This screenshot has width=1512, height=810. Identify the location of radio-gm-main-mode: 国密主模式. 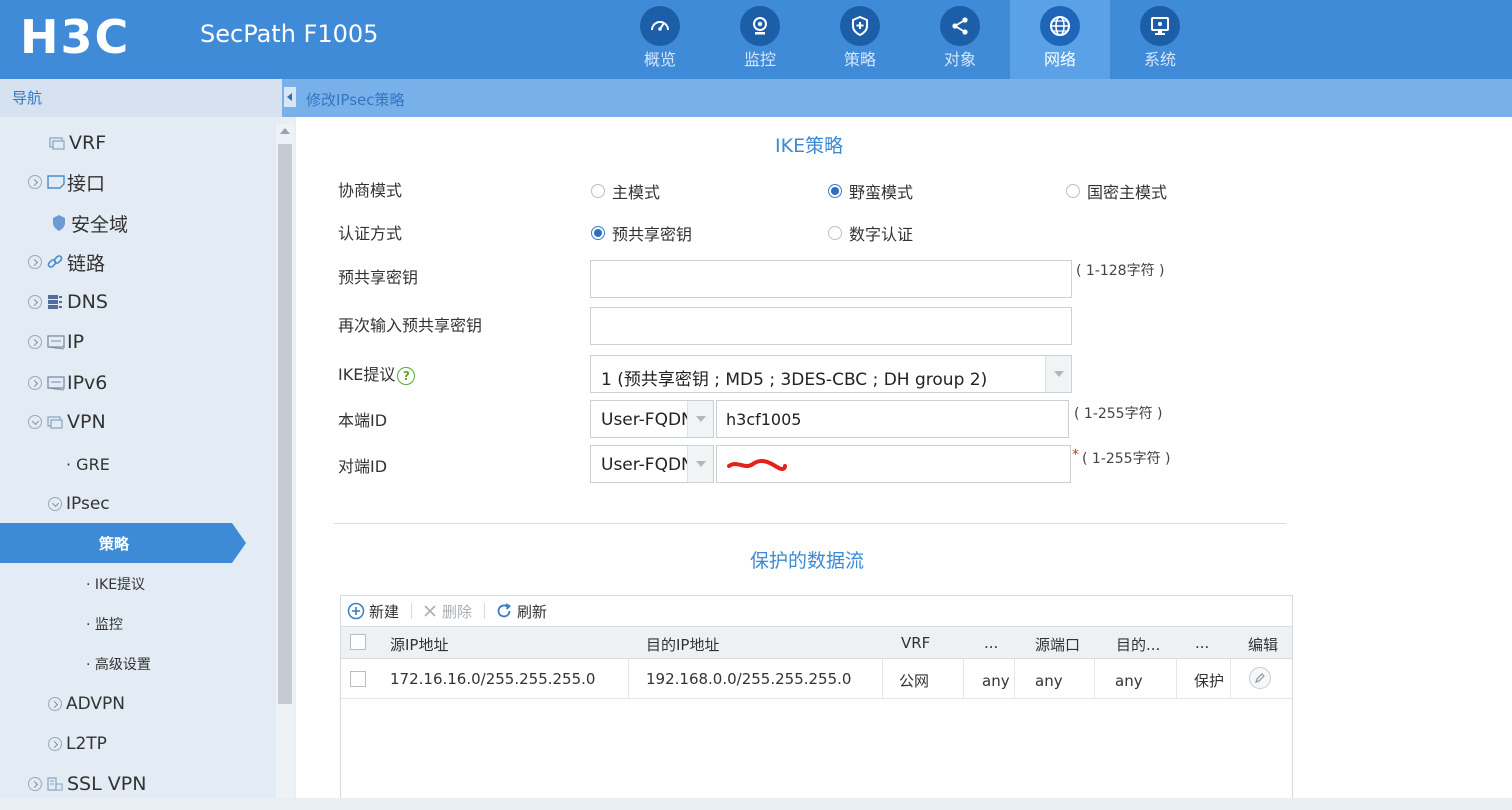
(1116, 191).